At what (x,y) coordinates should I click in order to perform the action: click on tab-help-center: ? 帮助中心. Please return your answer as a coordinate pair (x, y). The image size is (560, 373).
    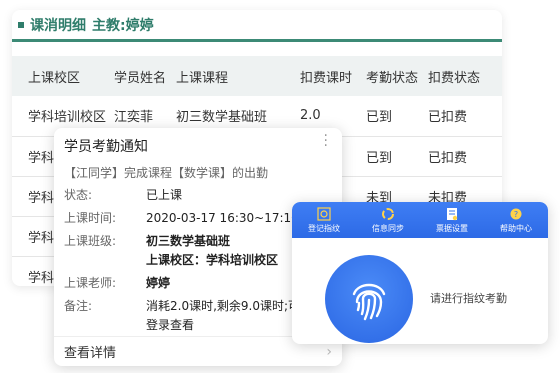
    Looking at the image, I should click on (516, 220).